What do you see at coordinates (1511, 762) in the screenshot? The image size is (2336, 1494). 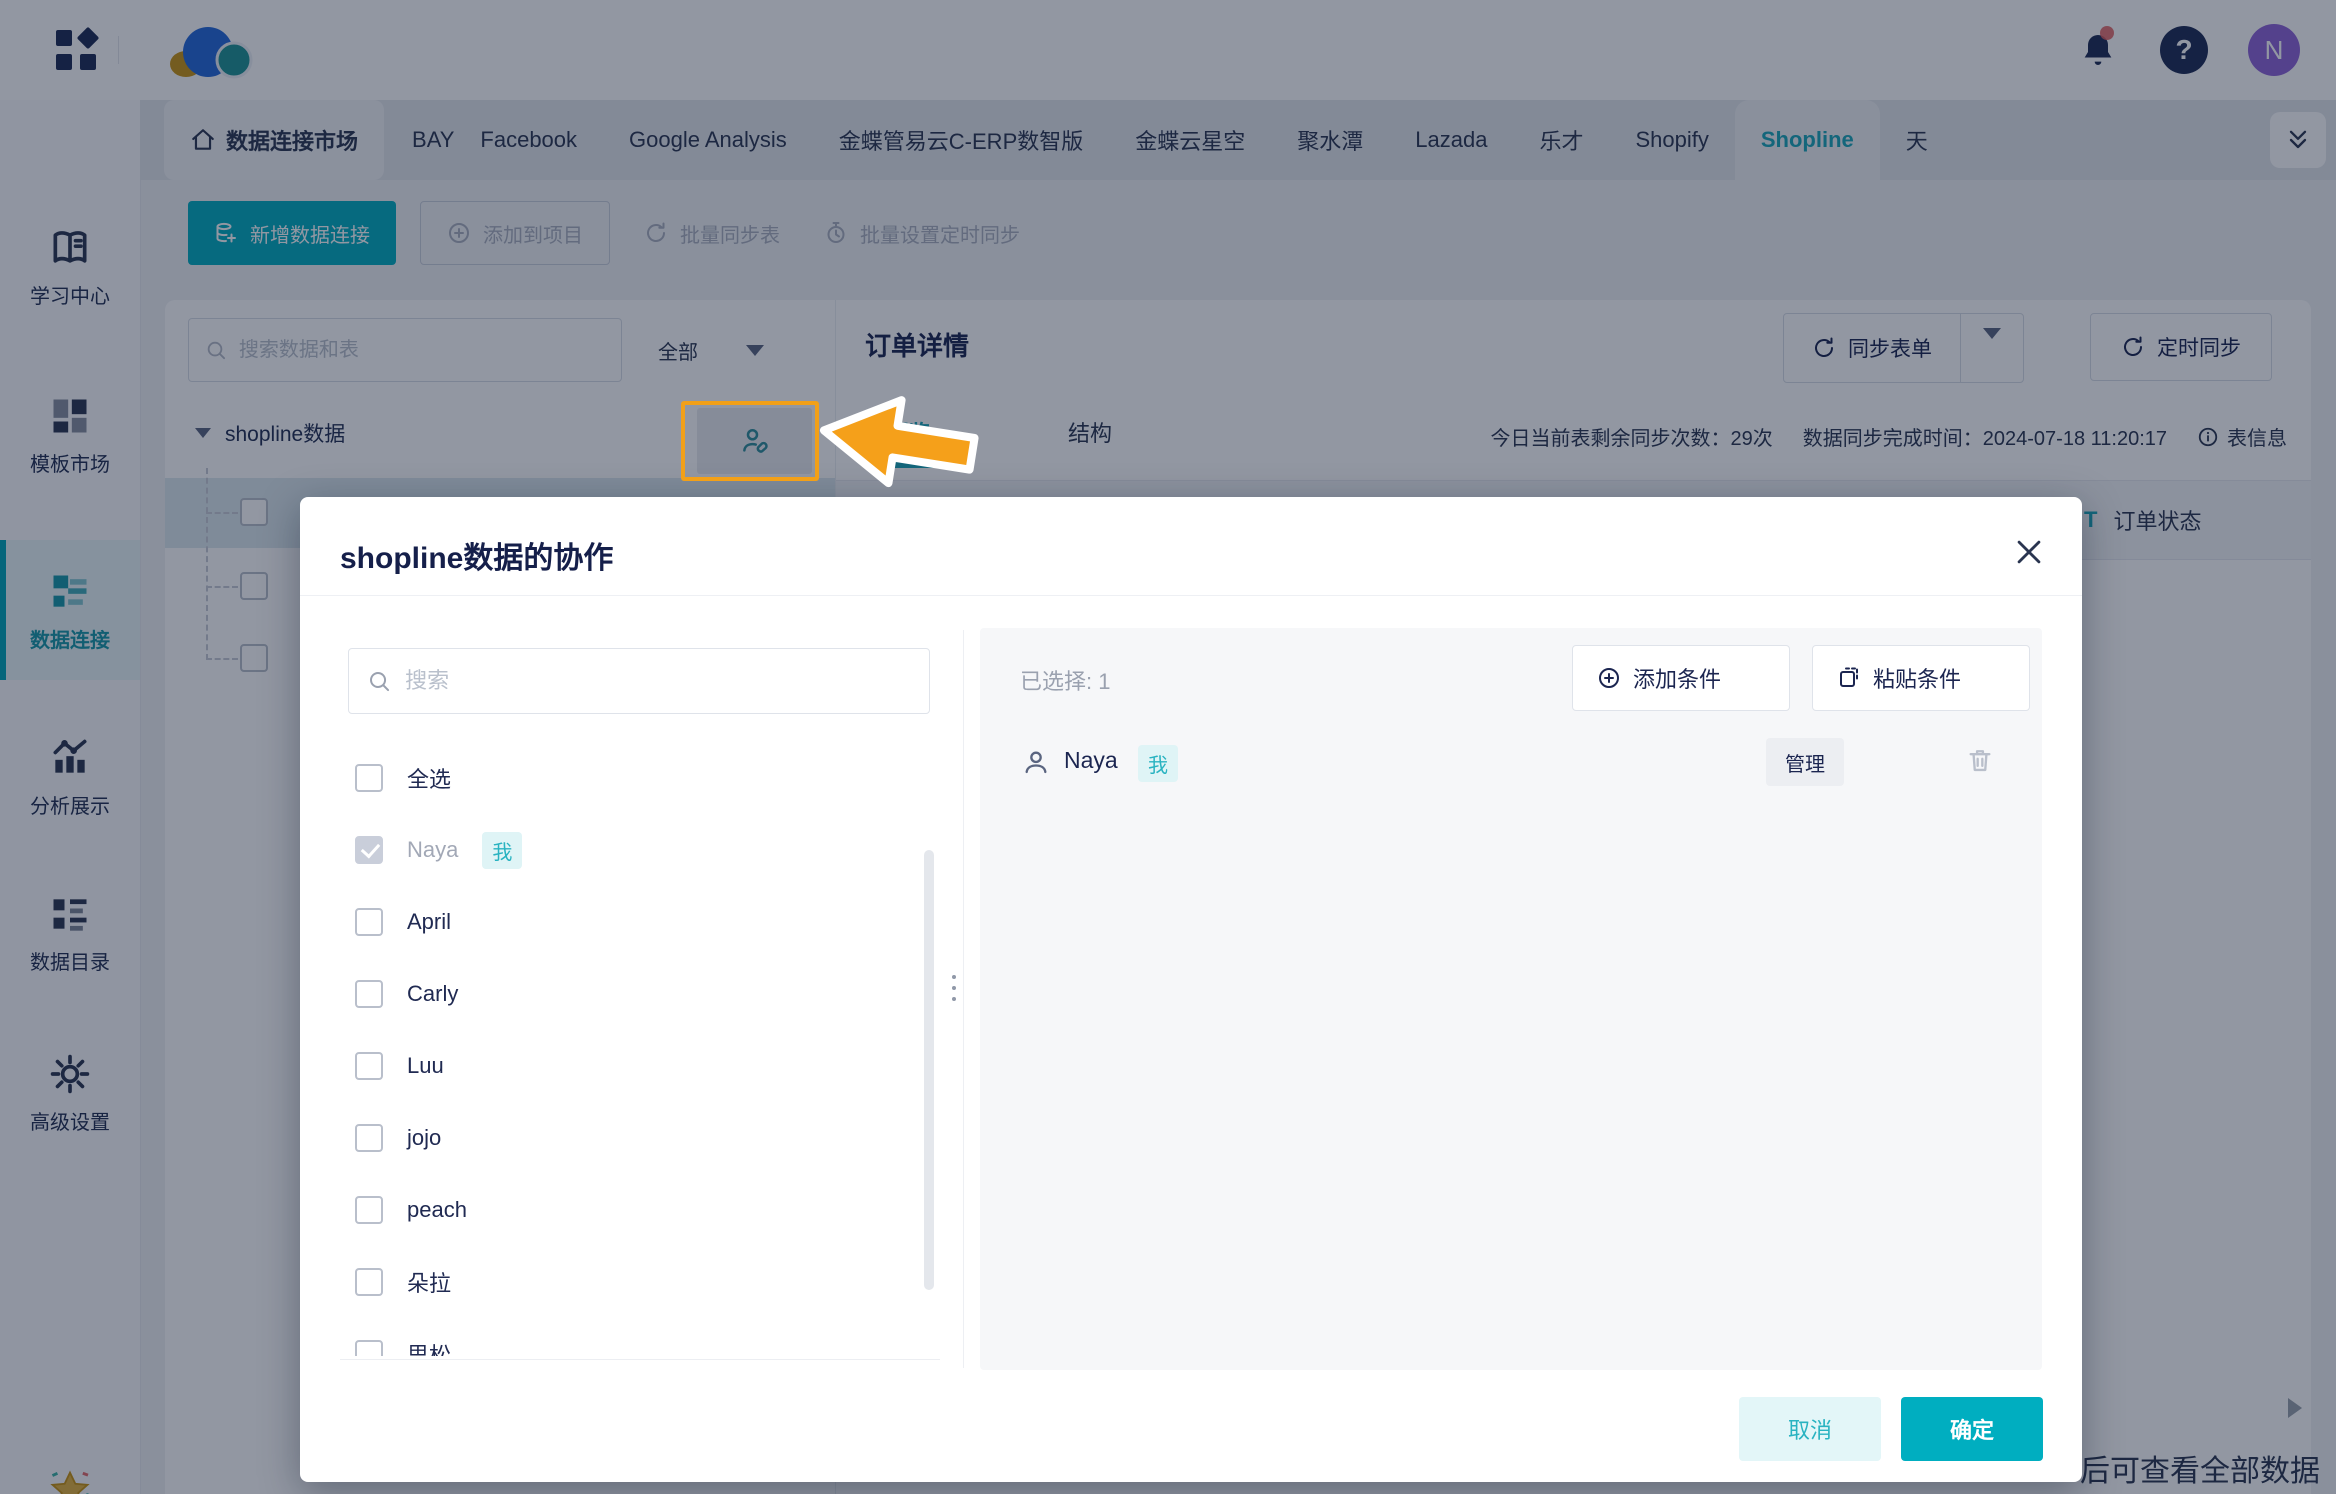 I see `selected-member-row: Naya 我 管理` at bounding box center [1511, 762].